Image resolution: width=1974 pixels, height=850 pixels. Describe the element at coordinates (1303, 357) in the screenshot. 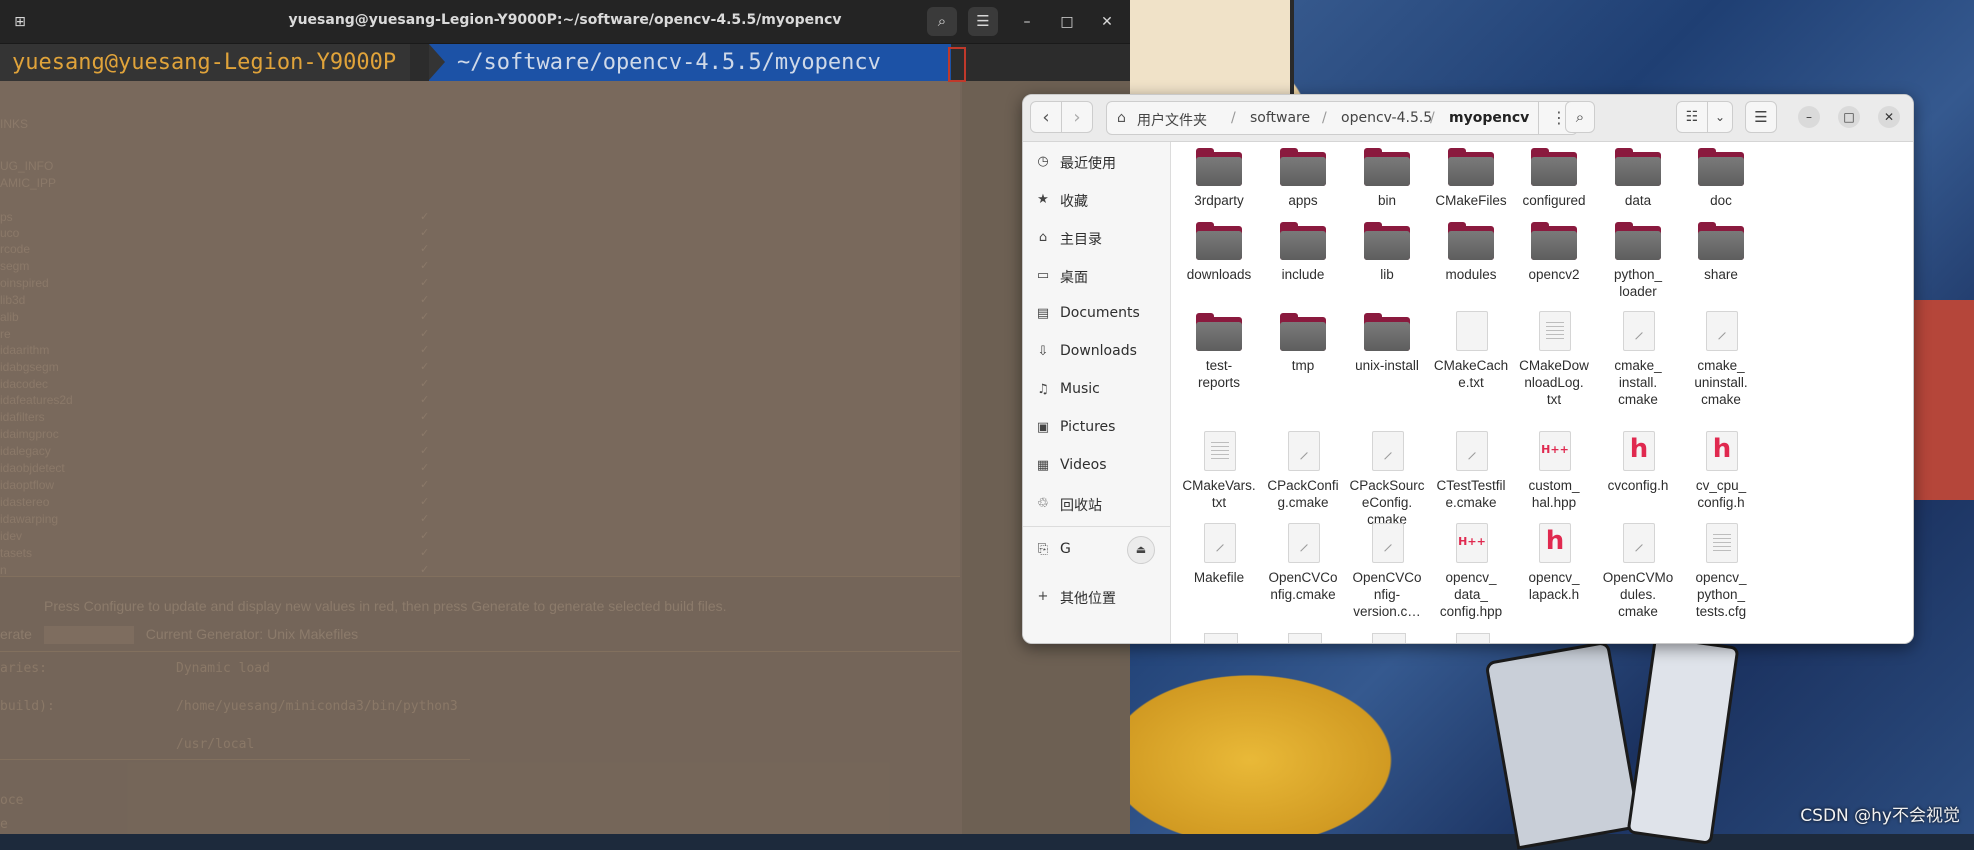

I see `folder-item: tmp` at that location.